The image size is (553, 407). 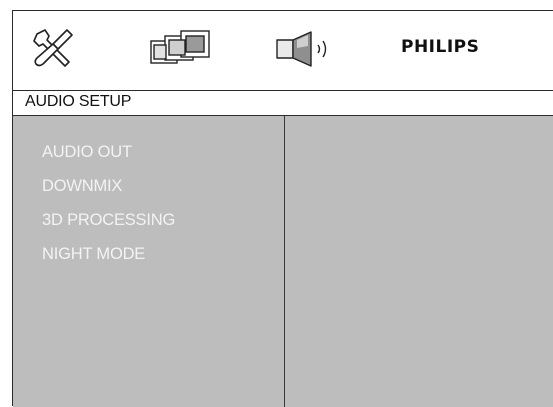 What do you see at coordinates (283, 103) in the screenshot?
I see `page-title-bar: AUDIO SETUP` at bounding box center [283, 103].